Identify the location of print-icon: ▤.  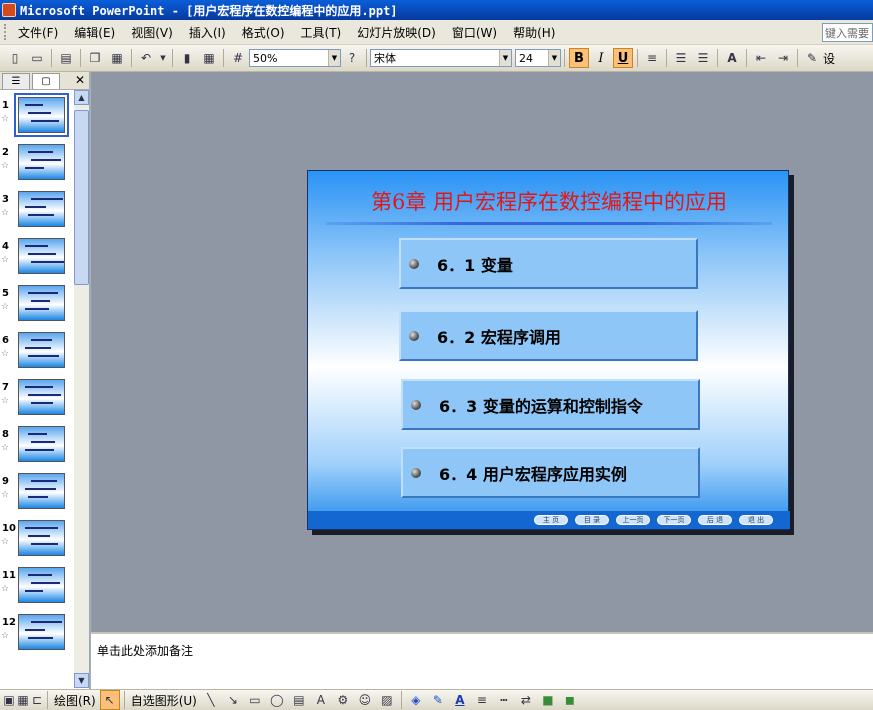
(66, 58).